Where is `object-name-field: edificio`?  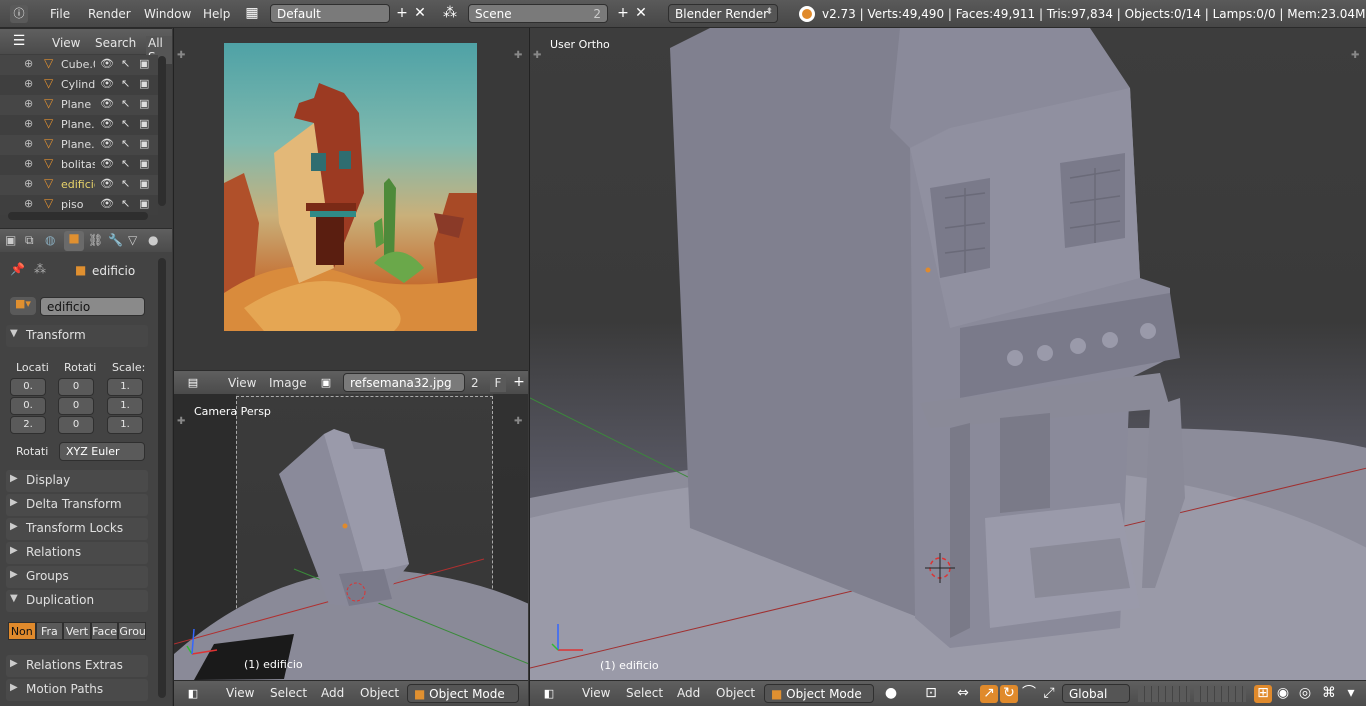
object-name-field: edificio is located at coordinates (92, 306).